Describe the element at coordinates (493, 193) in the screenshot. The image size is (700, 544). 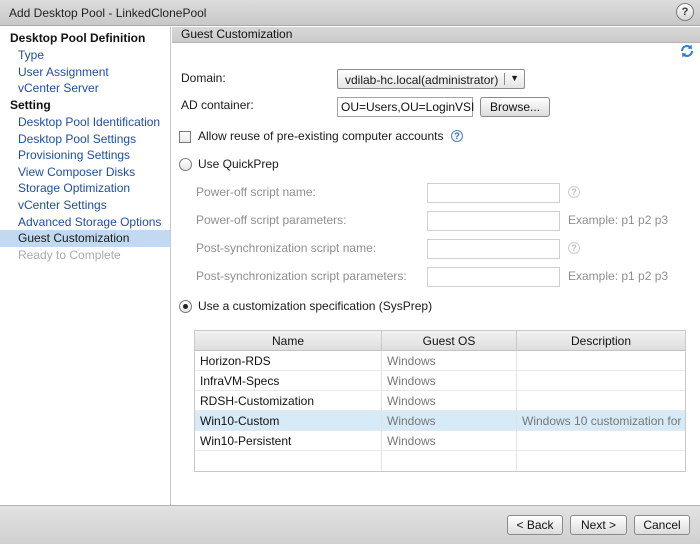
I see `poweroff-script-name-input` at that location.